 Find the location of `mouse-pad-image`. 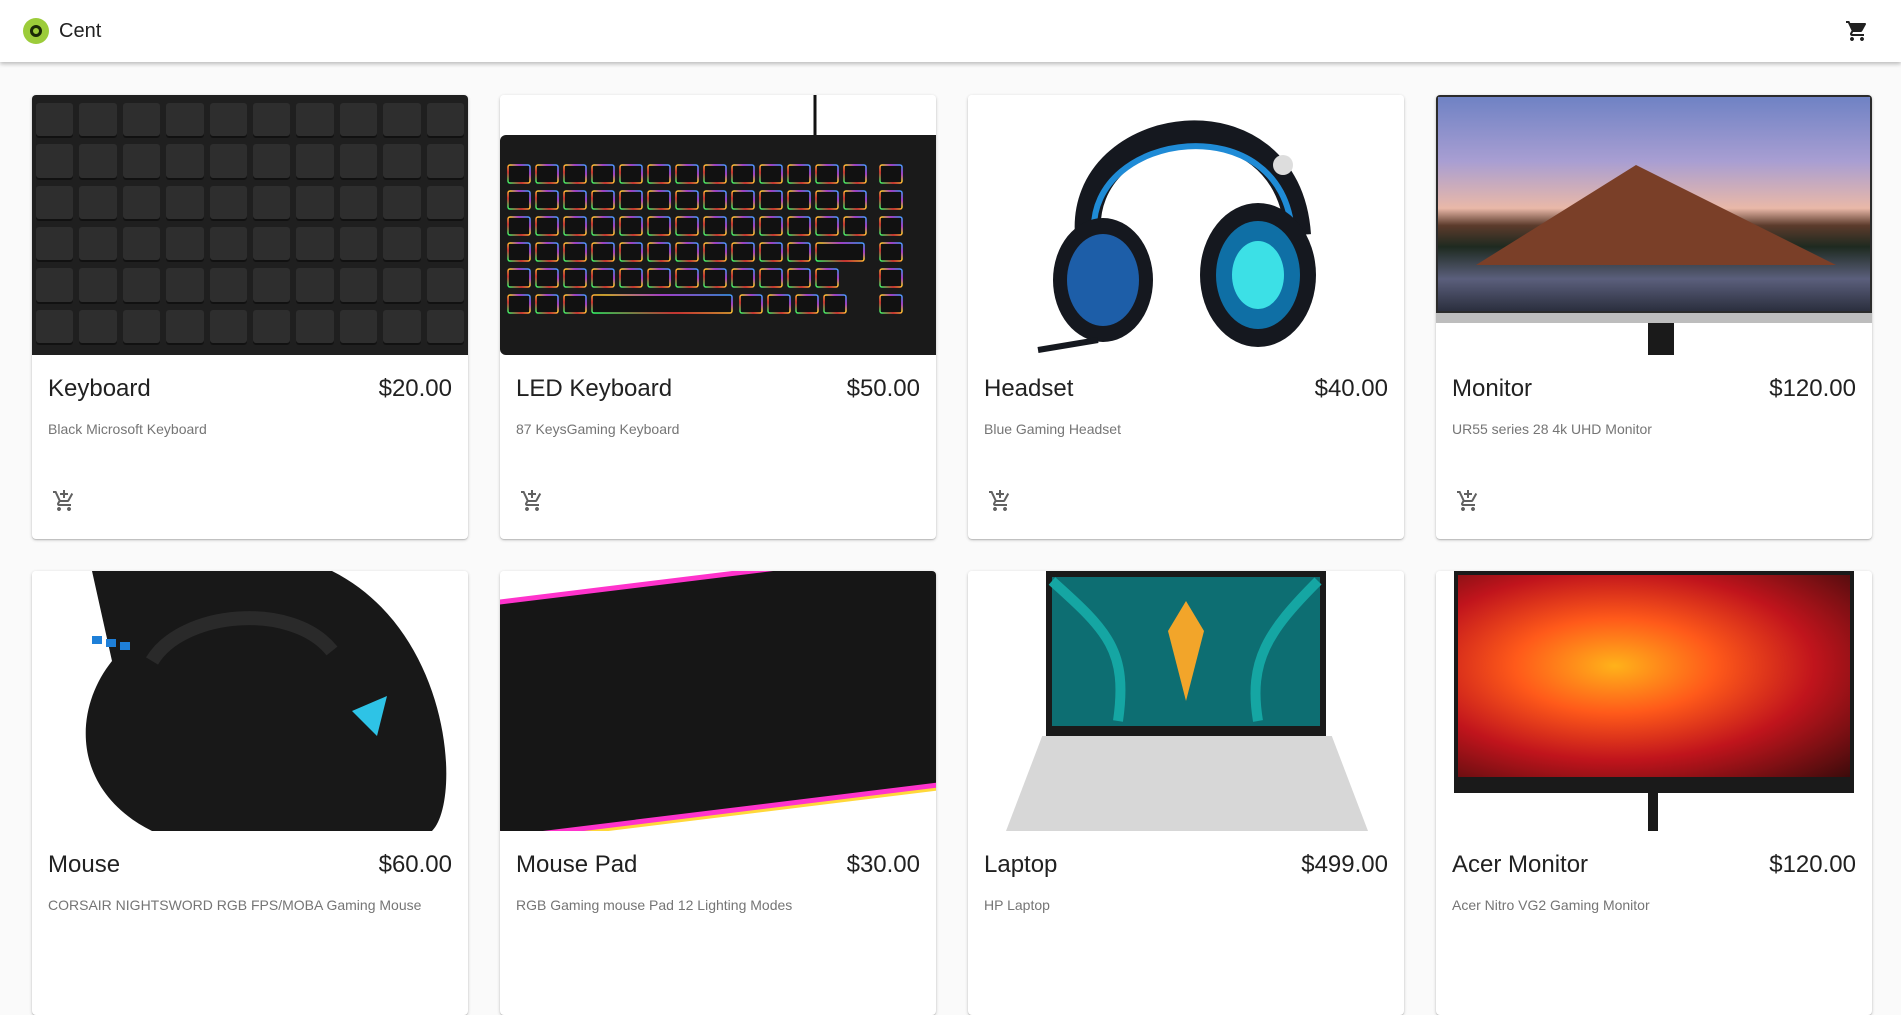

mouse-pad-image is located at coordinates (718, 701).